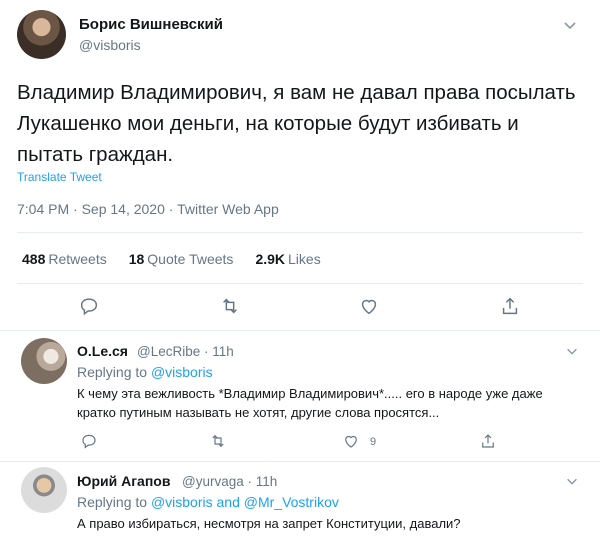 The width and height of the screenshot is (600, 541). What do you see at coordinates (110, 45) in the screenshot?
I see `author-handle: @visboris` at bounding box center [110, 45].